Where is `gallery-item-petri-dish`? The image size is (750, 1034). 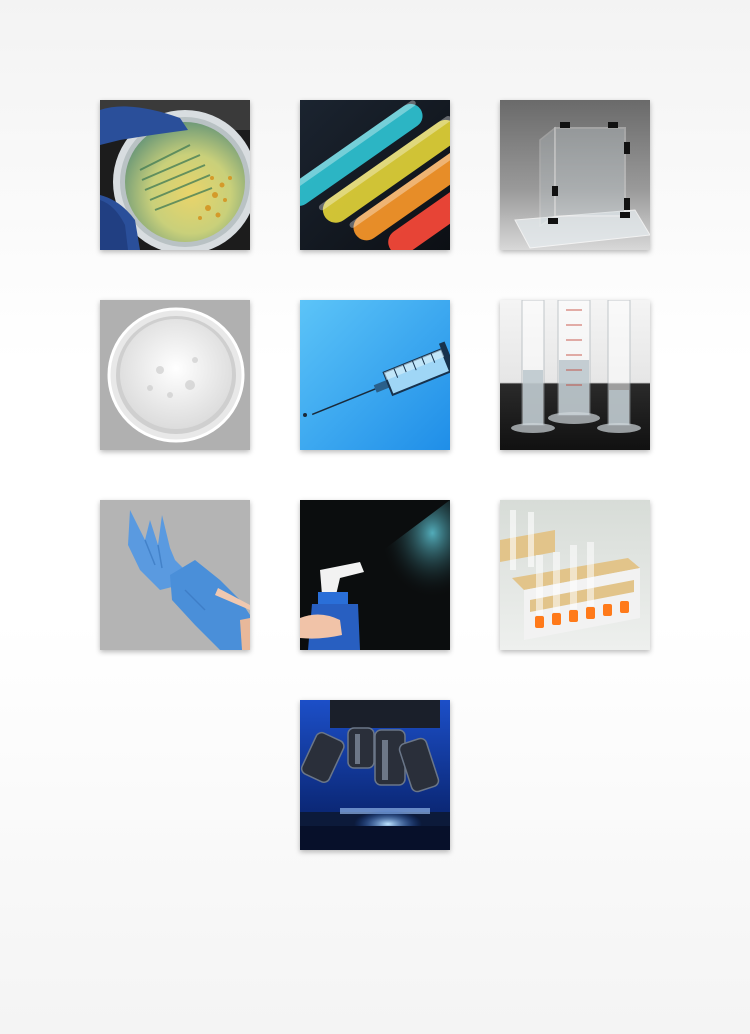 gallery-item-petri-dish is located at coordinates (175, 175).